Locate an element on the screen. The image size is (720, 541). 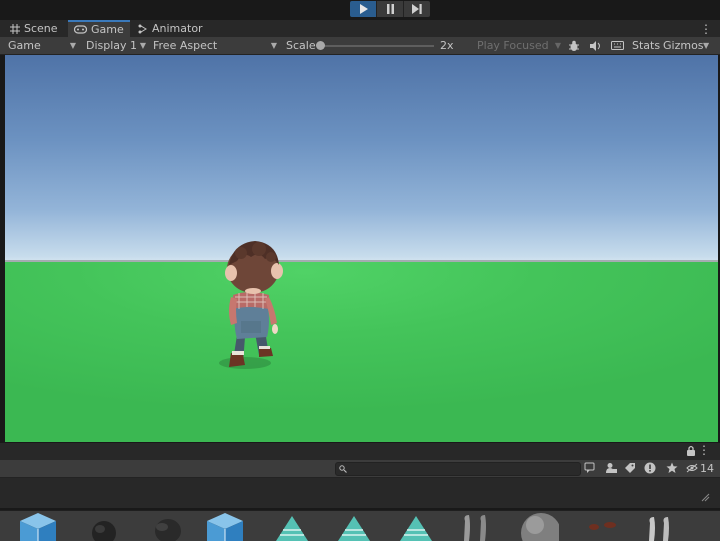
keyboard-icon is located at coordinates (617, 45).